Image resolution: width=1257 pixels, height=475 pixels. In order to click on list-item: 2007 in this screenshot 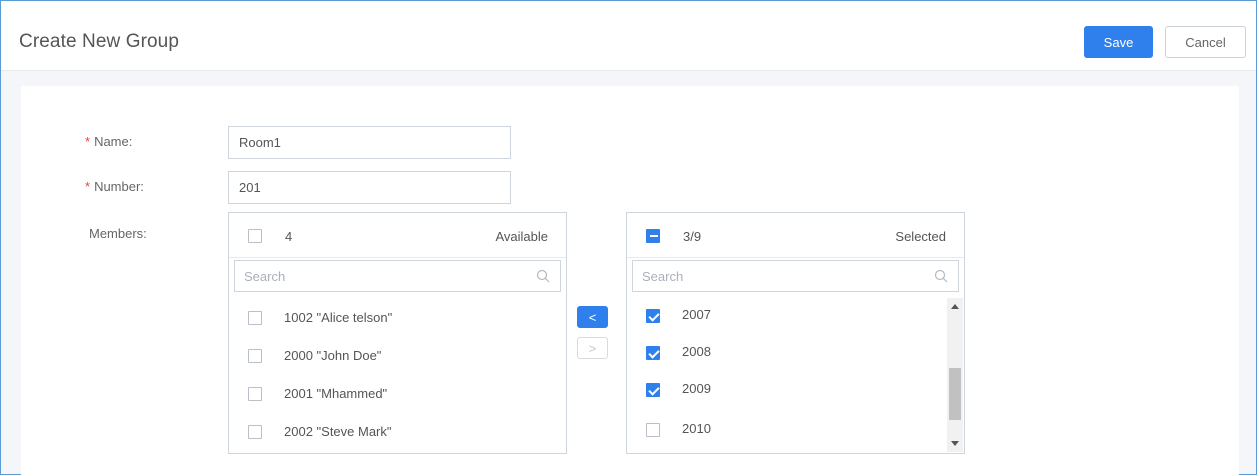, I will do `click(795, 314)`.